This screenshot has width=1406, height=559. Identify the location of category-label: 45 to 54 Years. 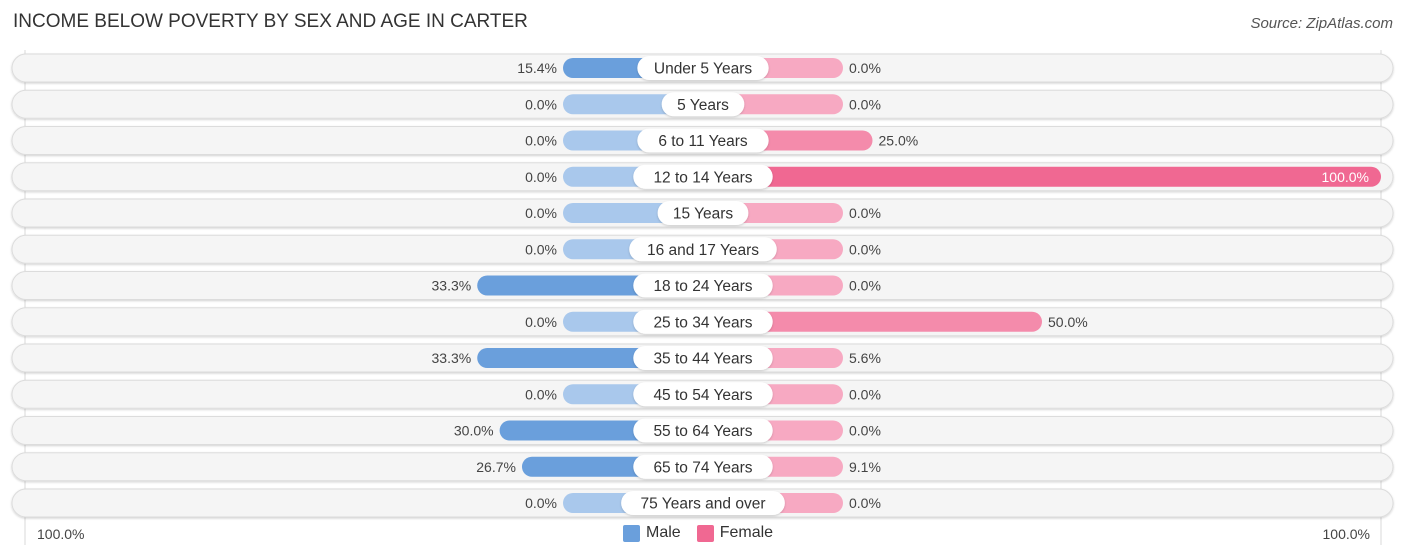
(702, 395).